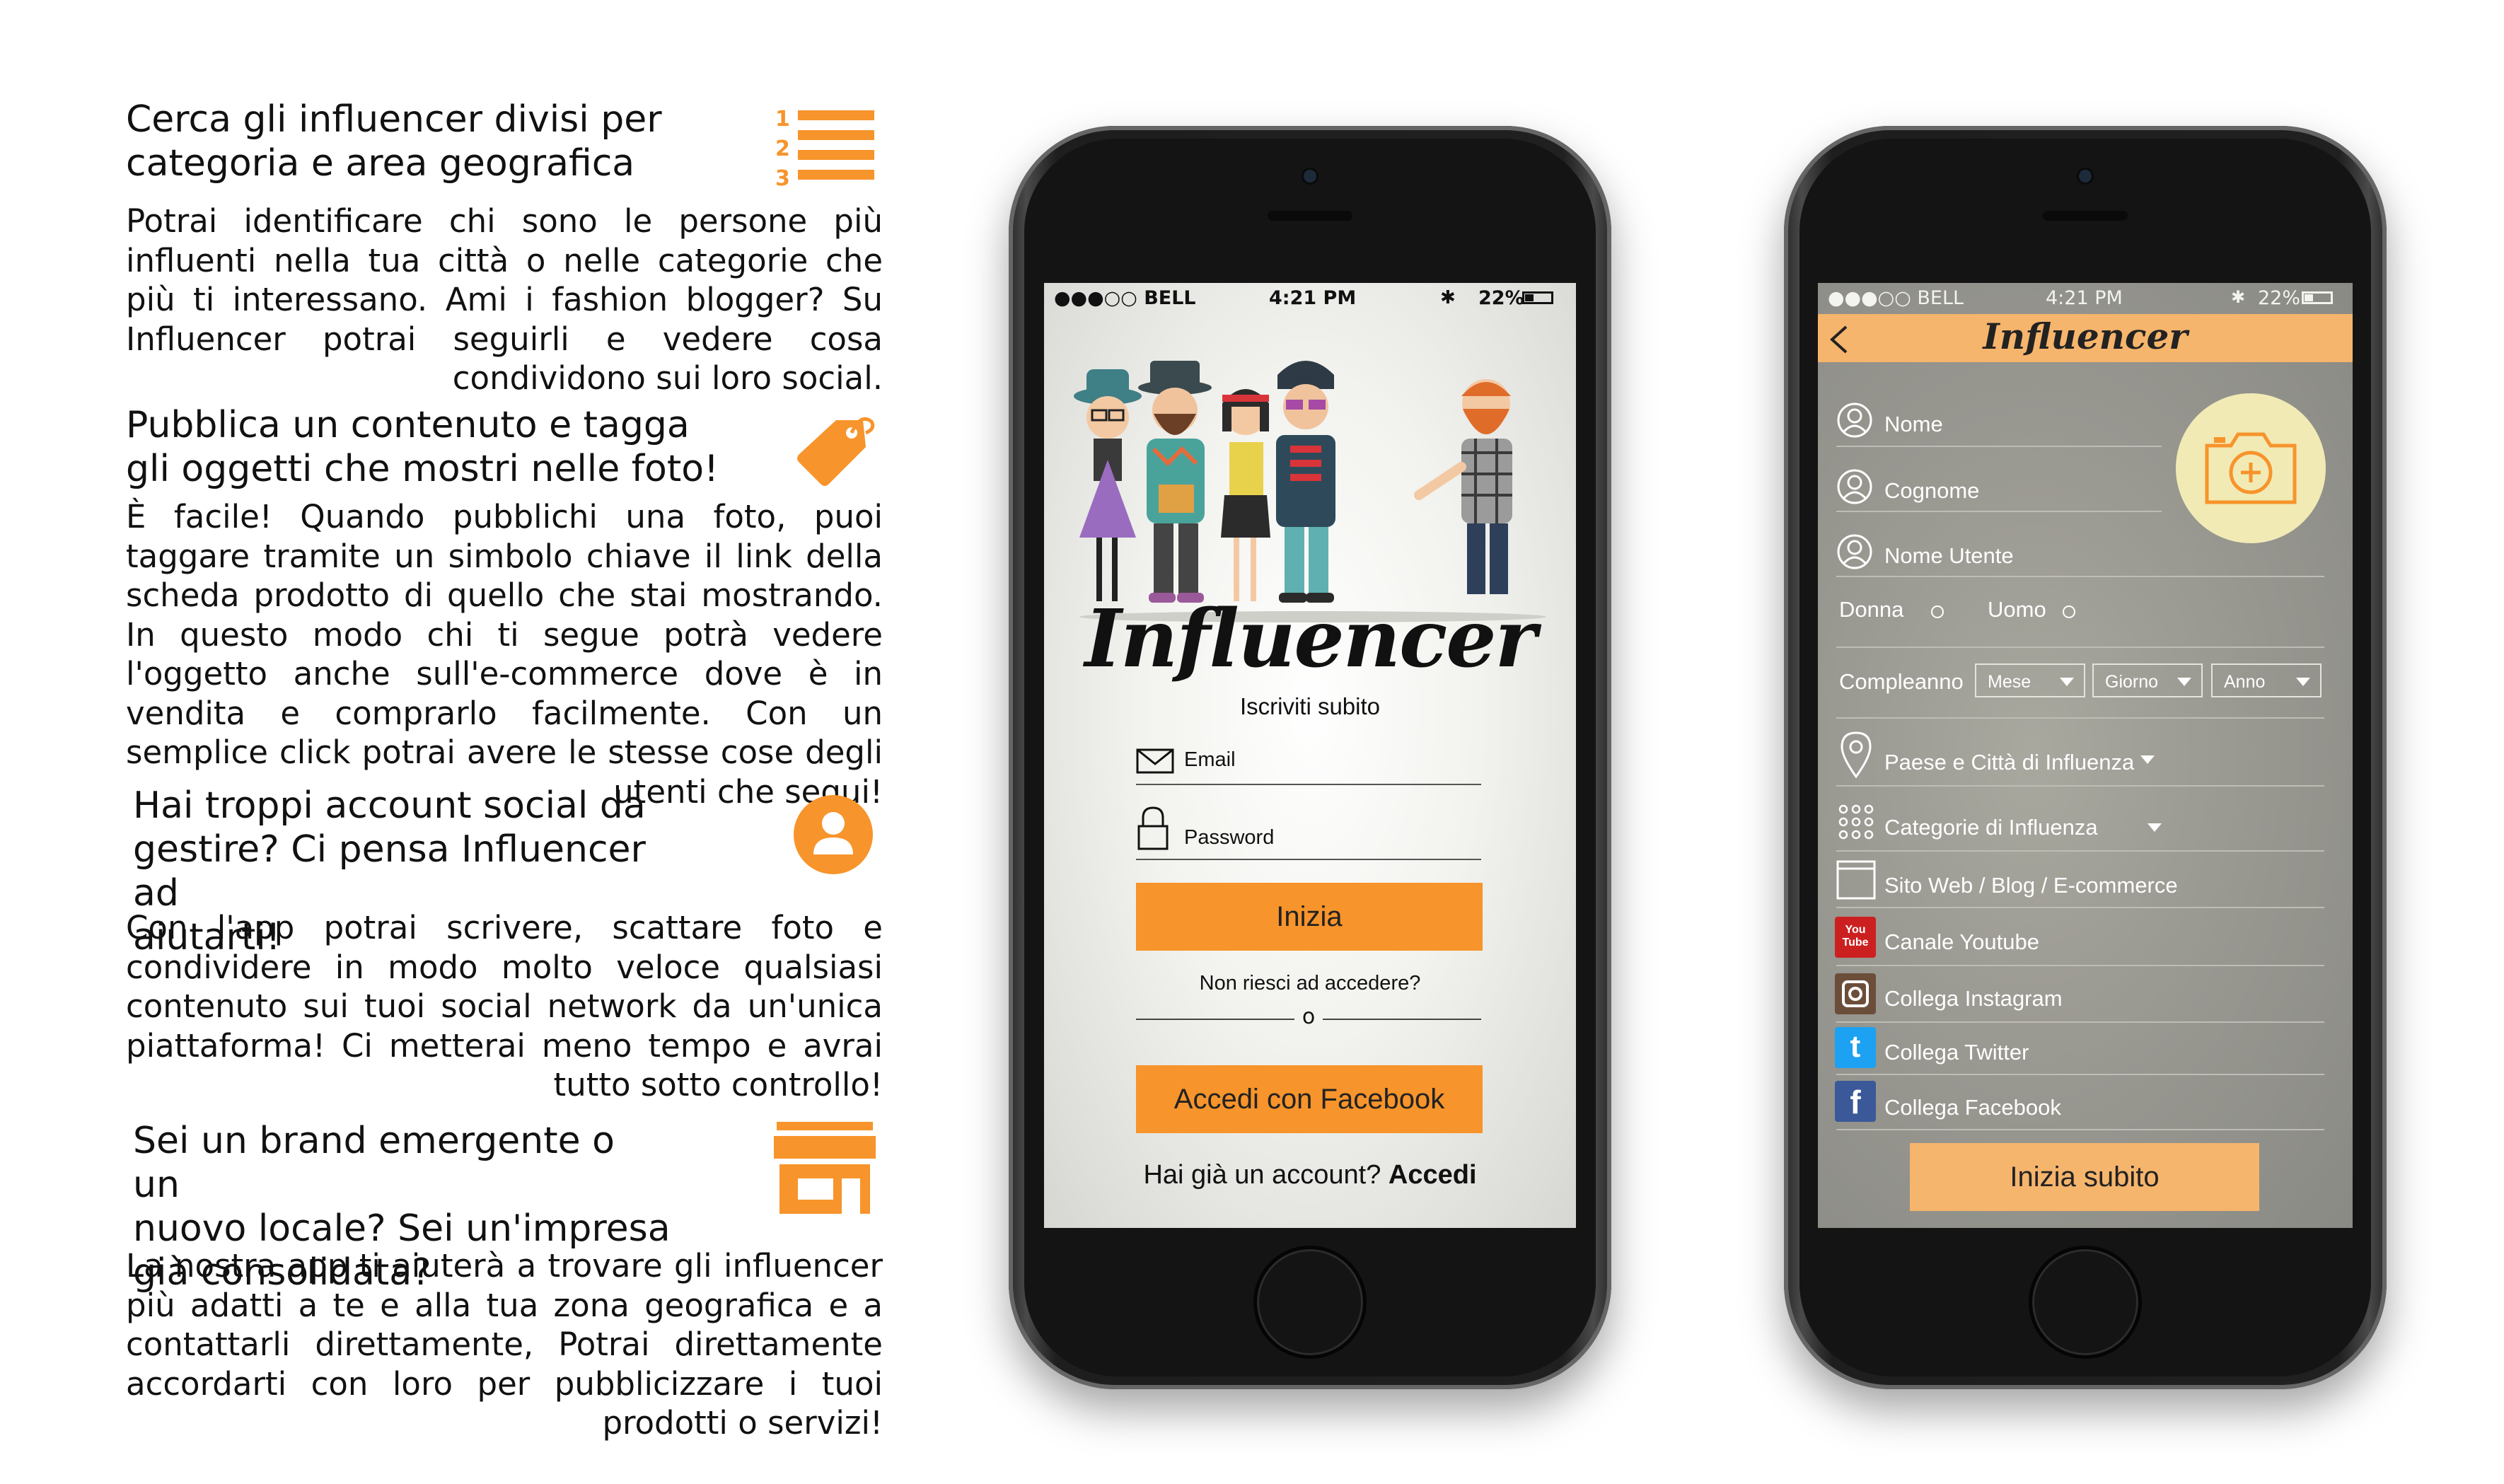 The width and height of the screenshot is (2504, 1484). Describe the element at coordinates (1310, 917) in the screenshot. I see `start-button: Inizia` at that location.